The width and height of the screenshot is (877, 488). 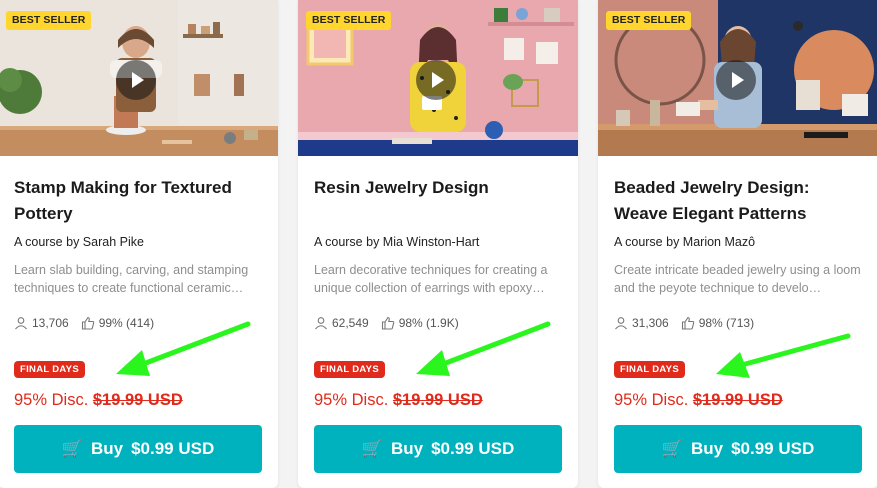 I want to click on course-stats: 31,306 98% (713), so click(x=684, y=323).